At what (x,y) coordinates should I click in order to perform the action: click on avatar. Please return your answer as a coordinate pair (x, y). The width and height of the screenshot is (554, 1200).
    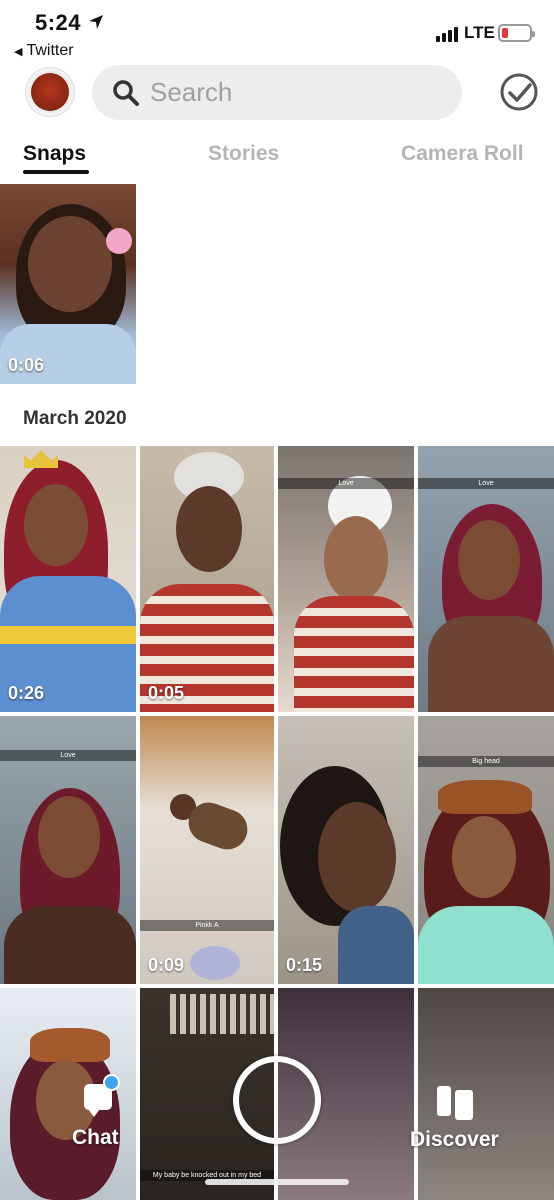
    Looking at the image, I should click on (50, 92).